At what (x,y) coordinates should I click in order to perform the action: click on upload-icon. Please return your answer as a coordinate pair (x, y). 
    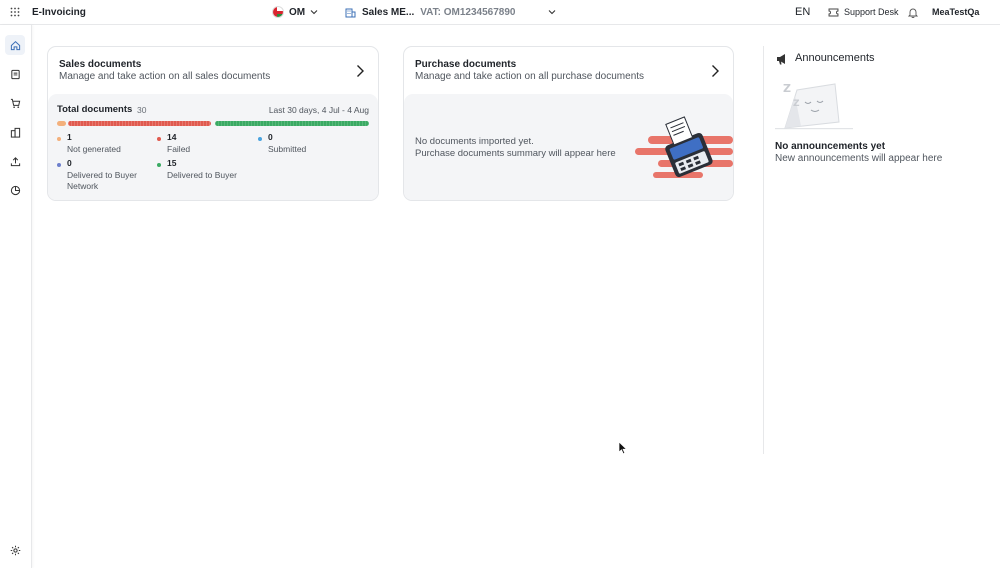
    Looking at the image, I should click on (15, 161).